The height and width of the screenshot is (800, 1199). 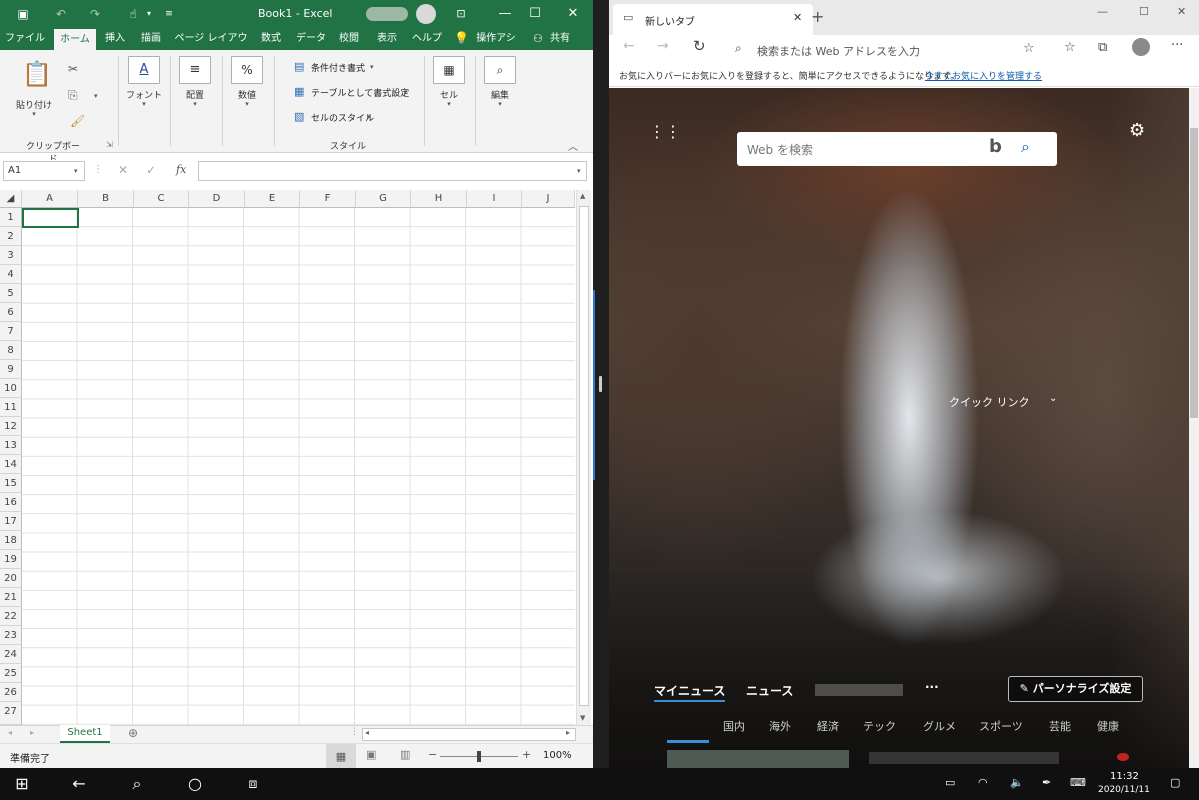 What do you see at coordinates (387, 39) in the screenshot?
I see `tab-view: 表示` at bounding box center [387, 39].